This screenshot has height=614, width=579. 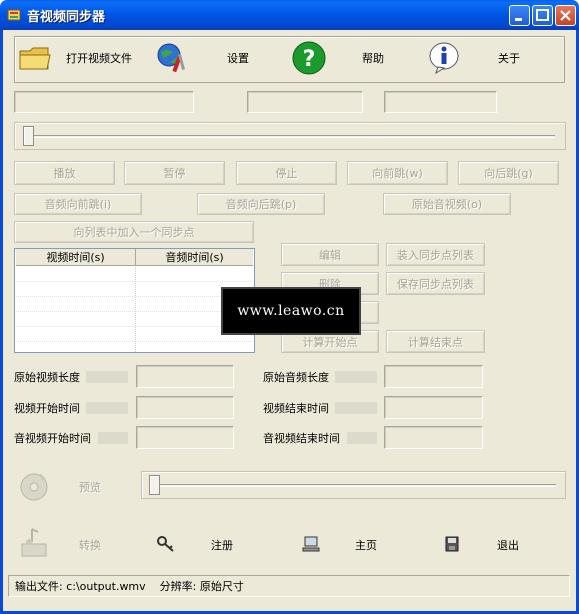 What do you see at coordinates (194, 257) in the screenshot?
I see `column-header-audio: 音频时间(s)` at bounding box center [194, 257].